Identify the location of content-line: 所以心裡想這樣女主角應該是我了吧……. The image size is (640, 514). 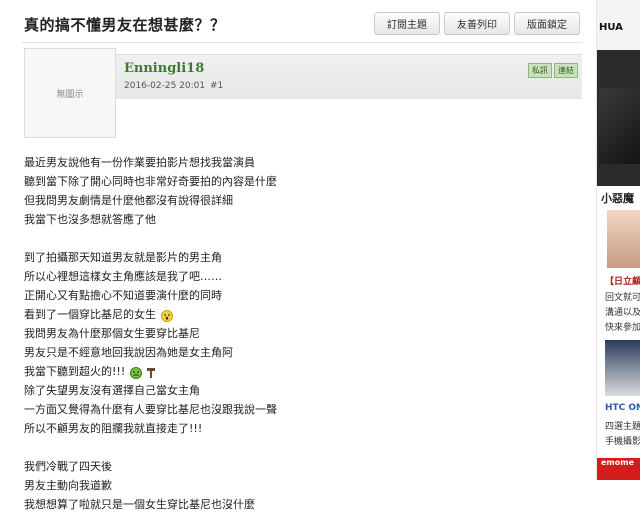
(294, 276).